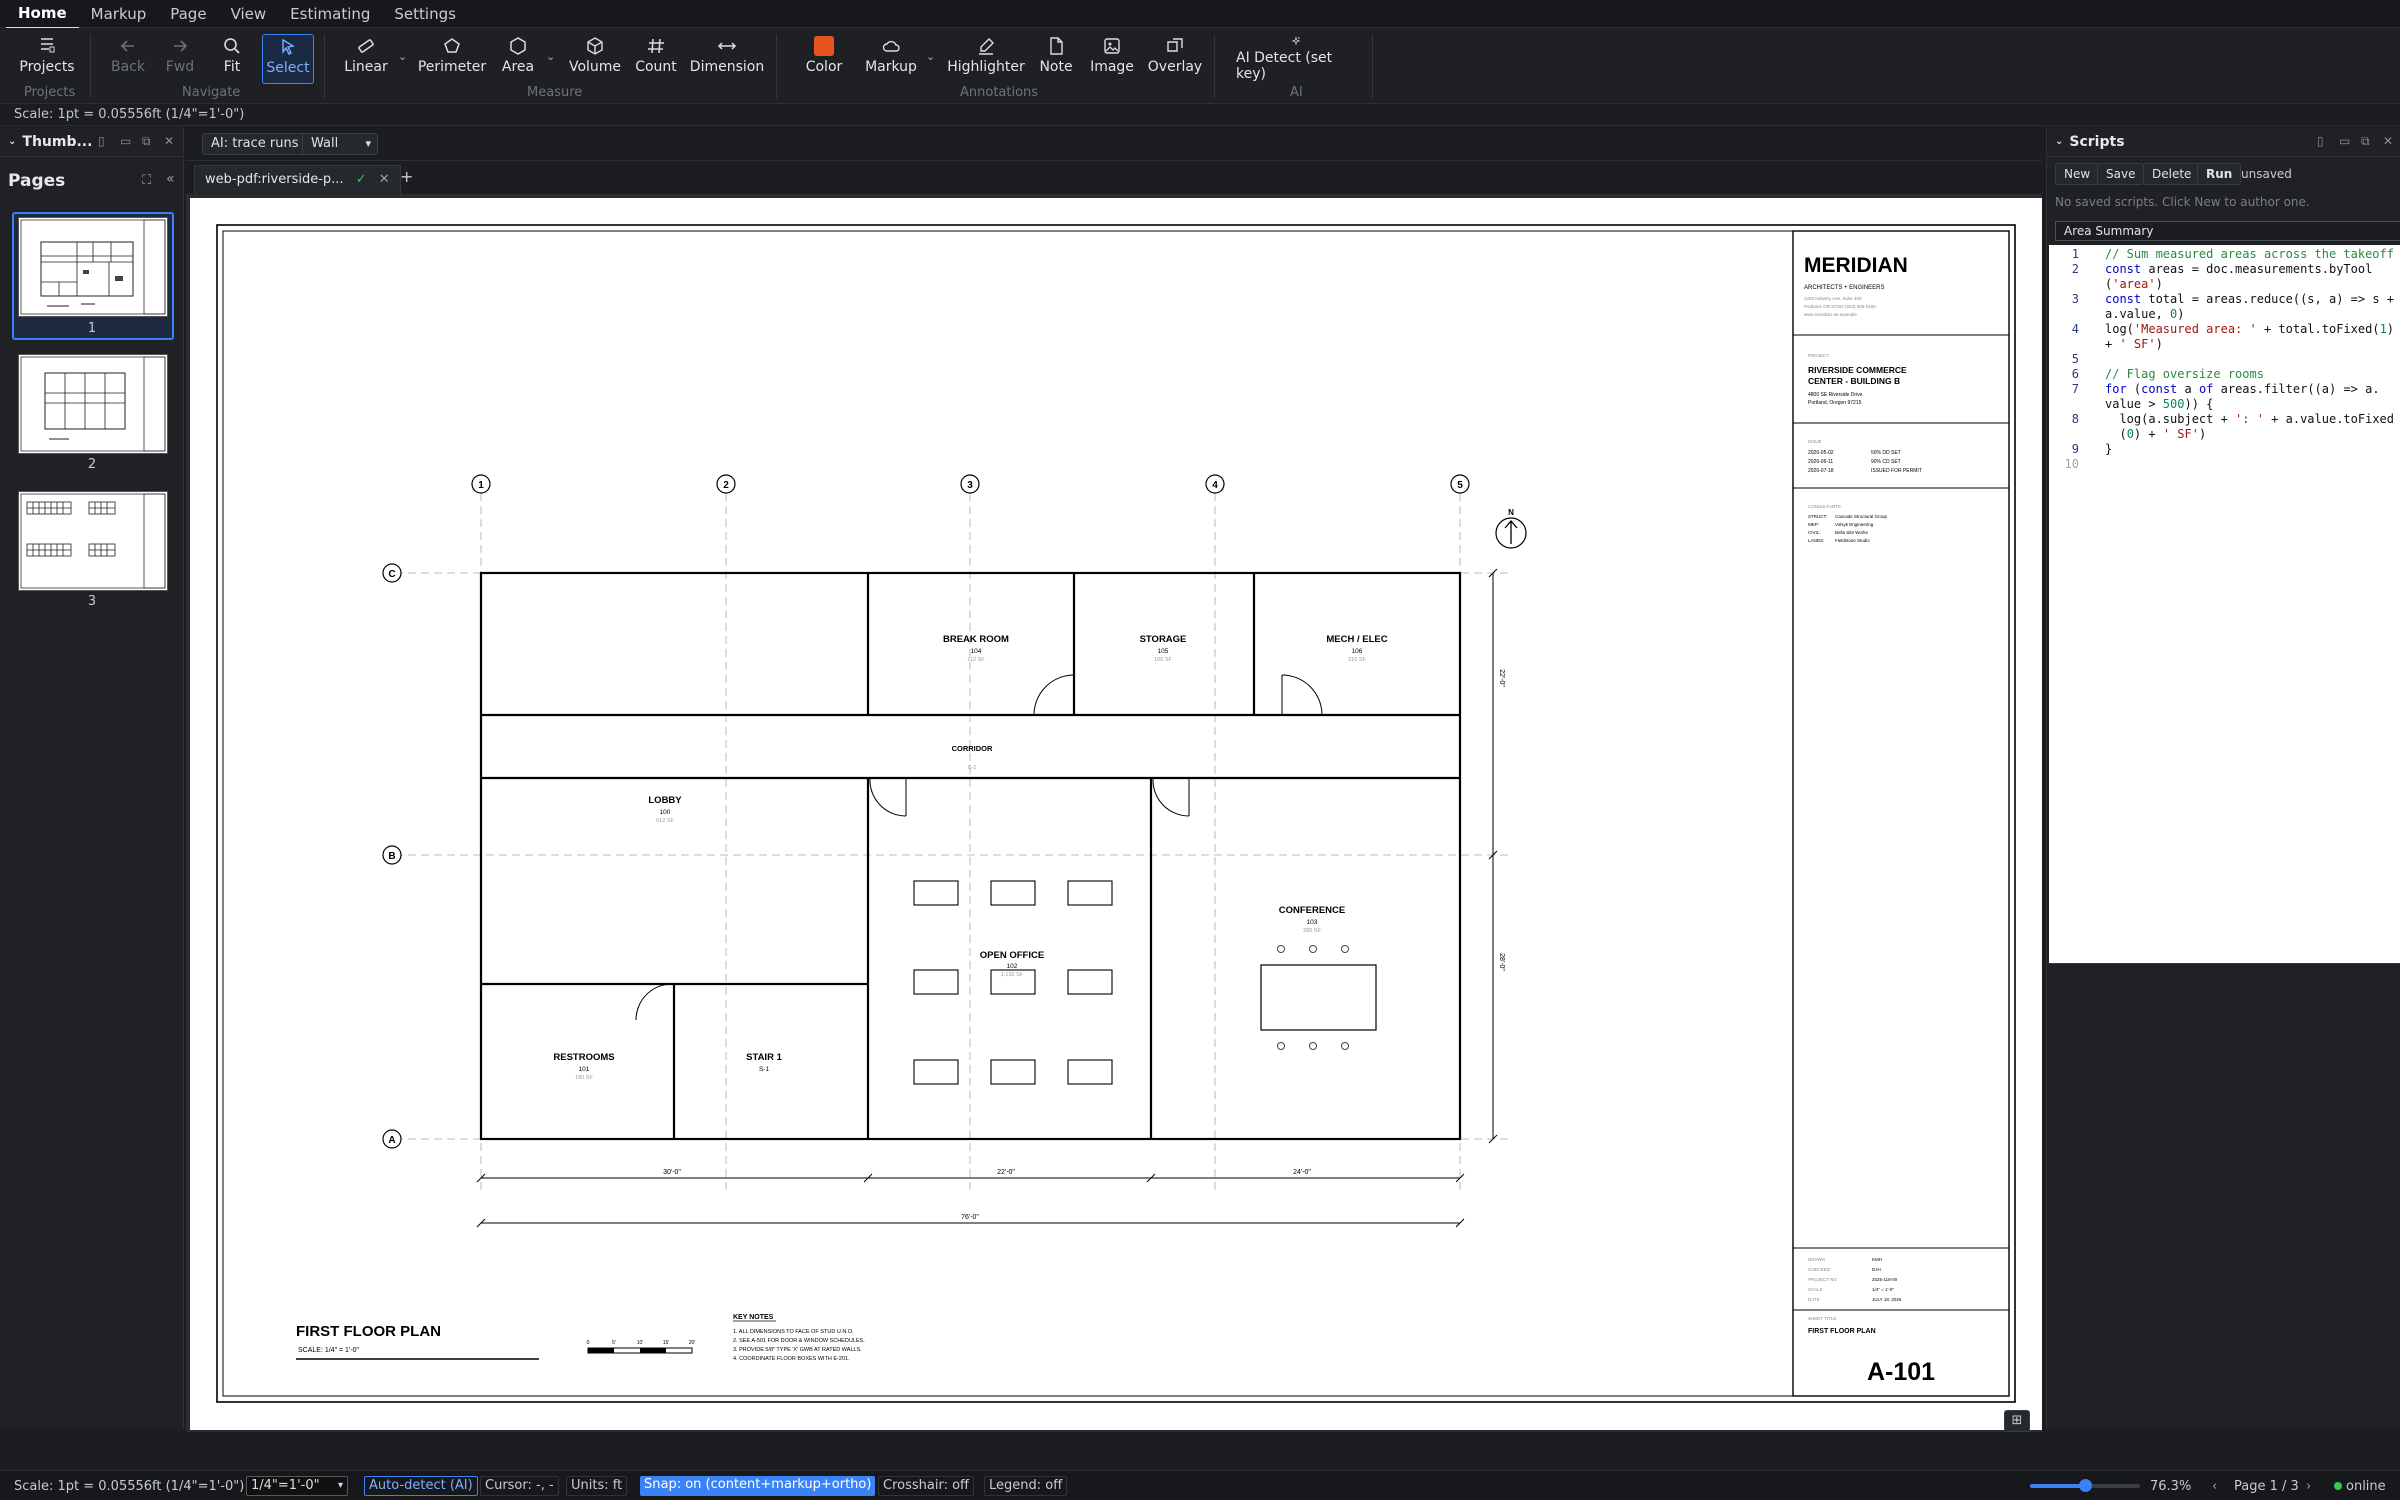 This screenshot has width=2400, height=1500. What do you see at coordinates (366, 59) in the screenshot?
I see `linear-button: Linear` at bounding box center [366, 59].